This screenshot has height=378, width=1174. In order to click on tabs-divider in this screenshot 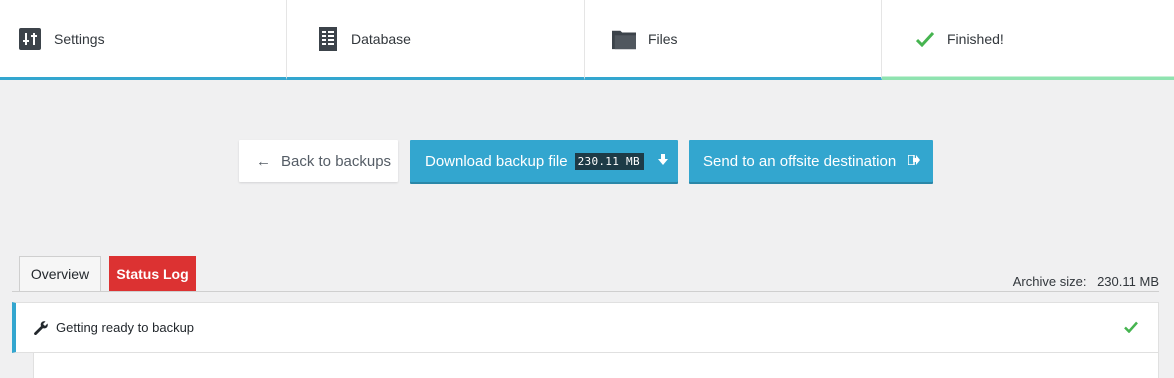, I will do `click(585, 291)`.